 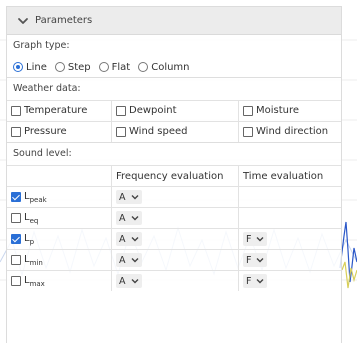 What do you see at coordinates (153, 111) in the screenshot?
I see `dewpoint-label: Dewpoint` at bounding box center [153, 111].